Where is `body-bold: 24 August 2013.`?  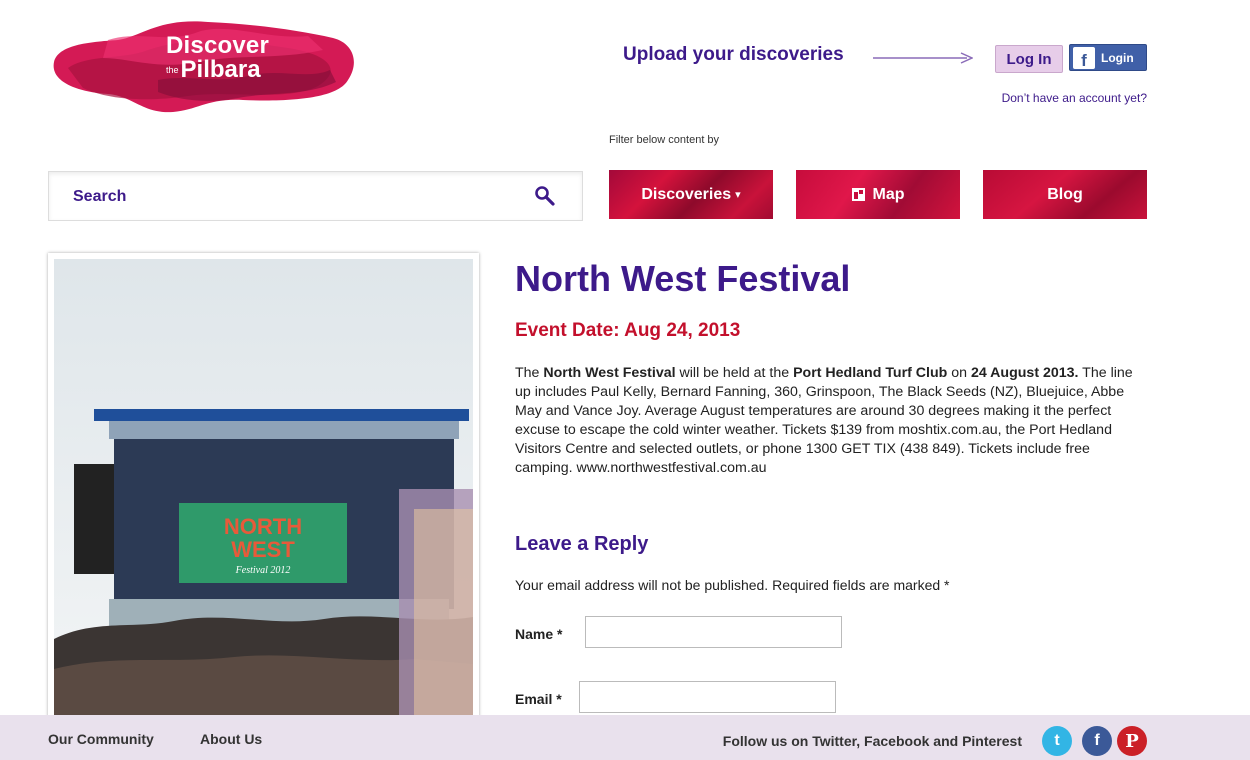 body-bold: 24 August 2013. is located at coordinates (1024, 373).